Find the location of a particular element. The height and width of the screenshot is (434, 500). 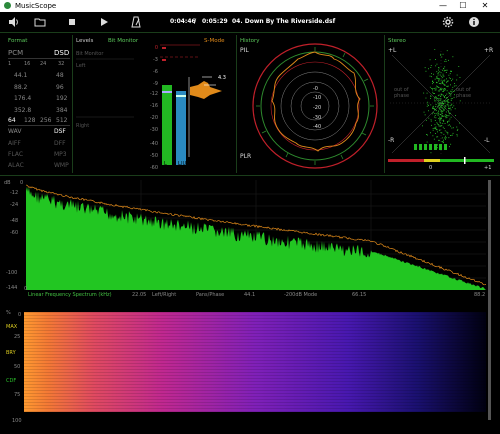

stereo-goniometer is located at coordinates (441, 102).